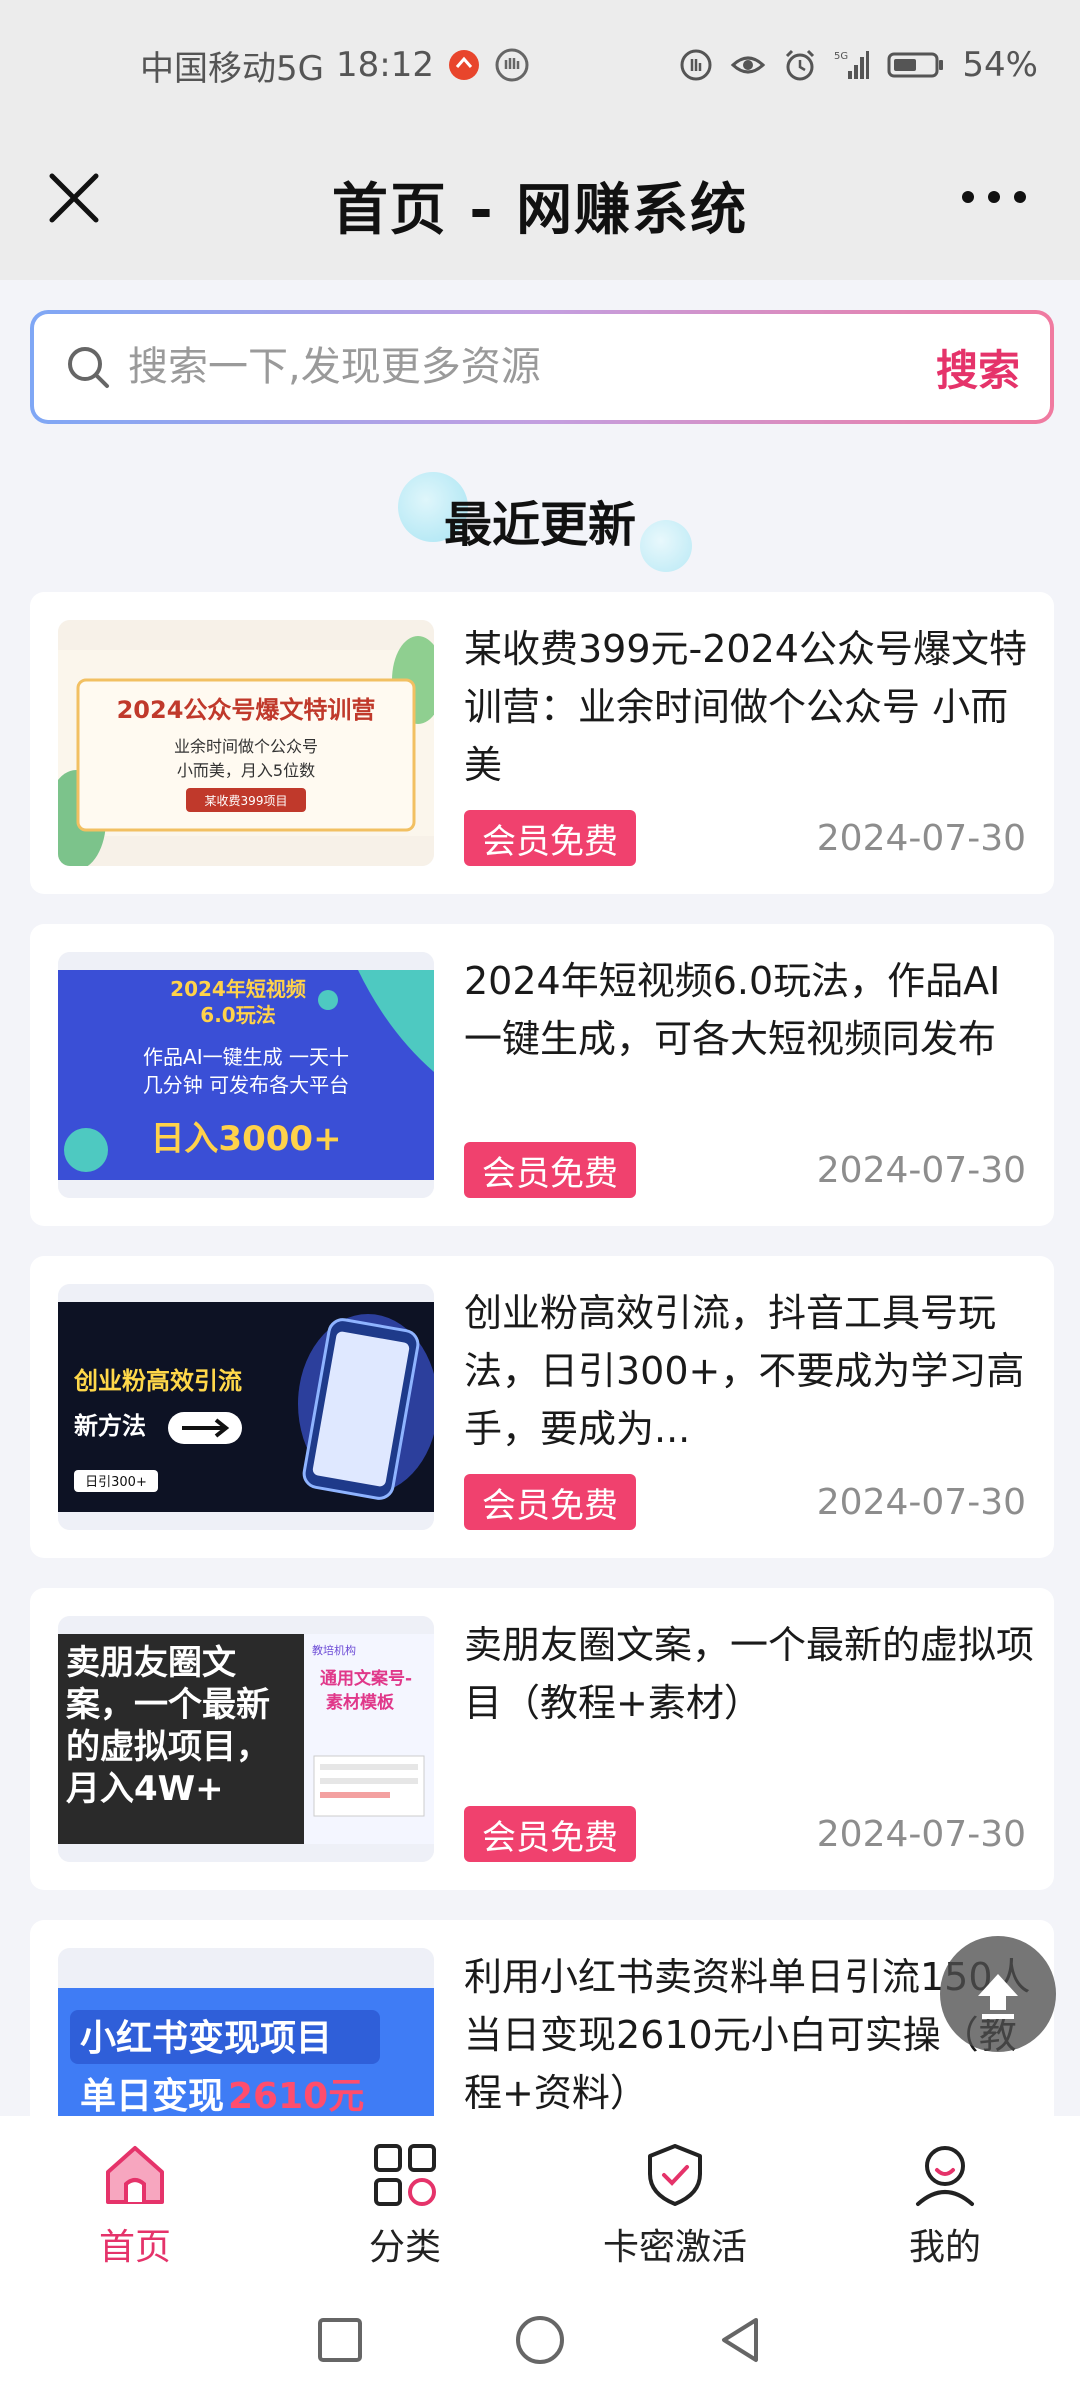 This screenshot has height=2400, width=1080. Describe the element at coordinates (246, 1057) in the screenshot. I see `thumb-text: 作品AI一键生成 一天十` at that location.